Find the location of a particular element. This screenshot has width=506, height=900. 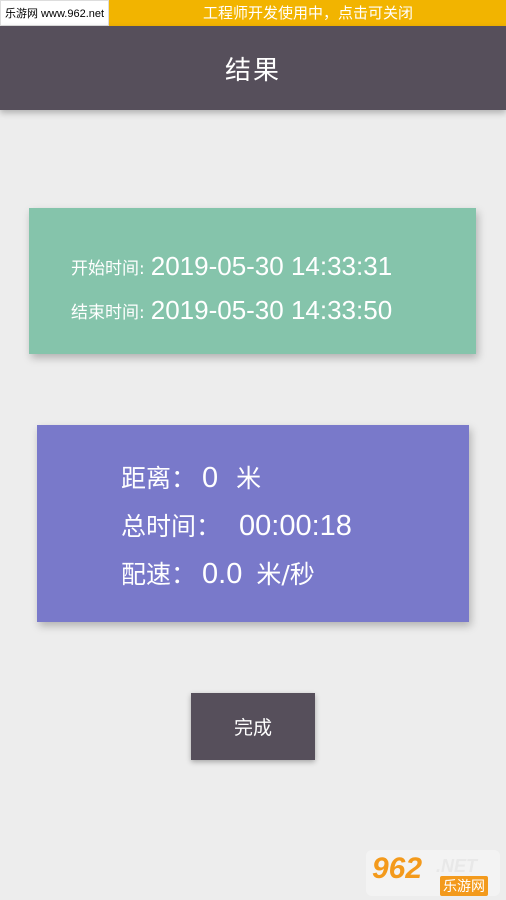

start-time-row: 开始时间: 2019-05-30 14:33:31 is located at coordinates (231, 266).